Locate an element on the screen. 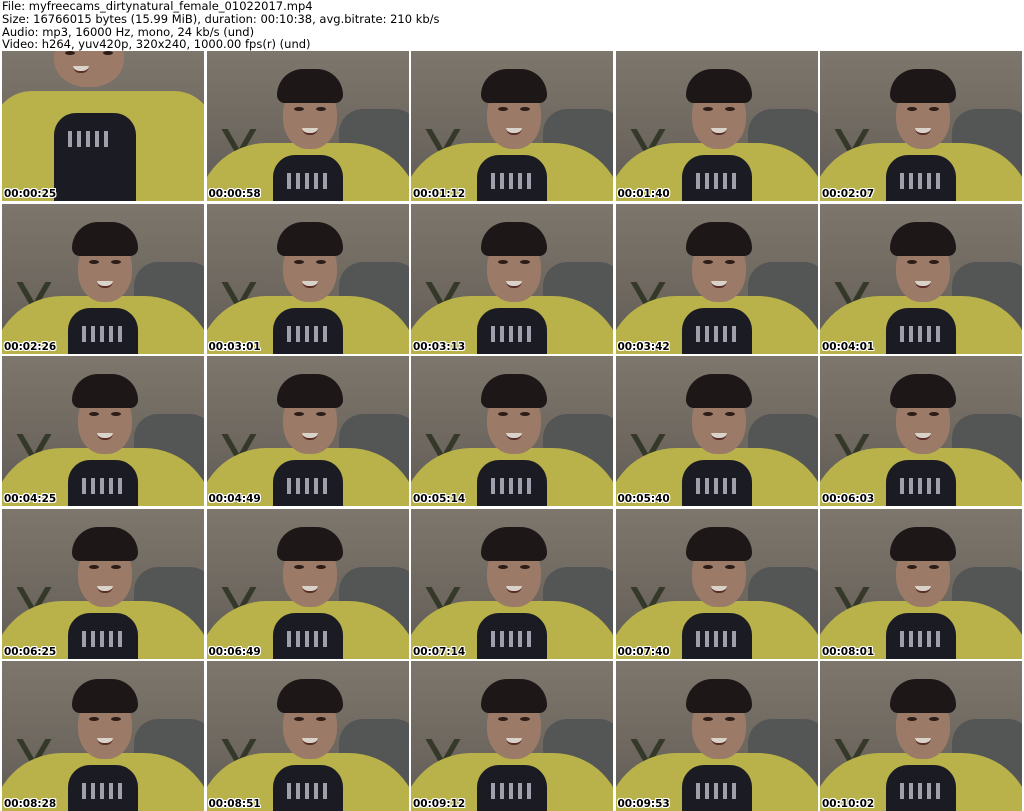  frame-timestamp: 00:03:42 is located at coordinates (643, 346).